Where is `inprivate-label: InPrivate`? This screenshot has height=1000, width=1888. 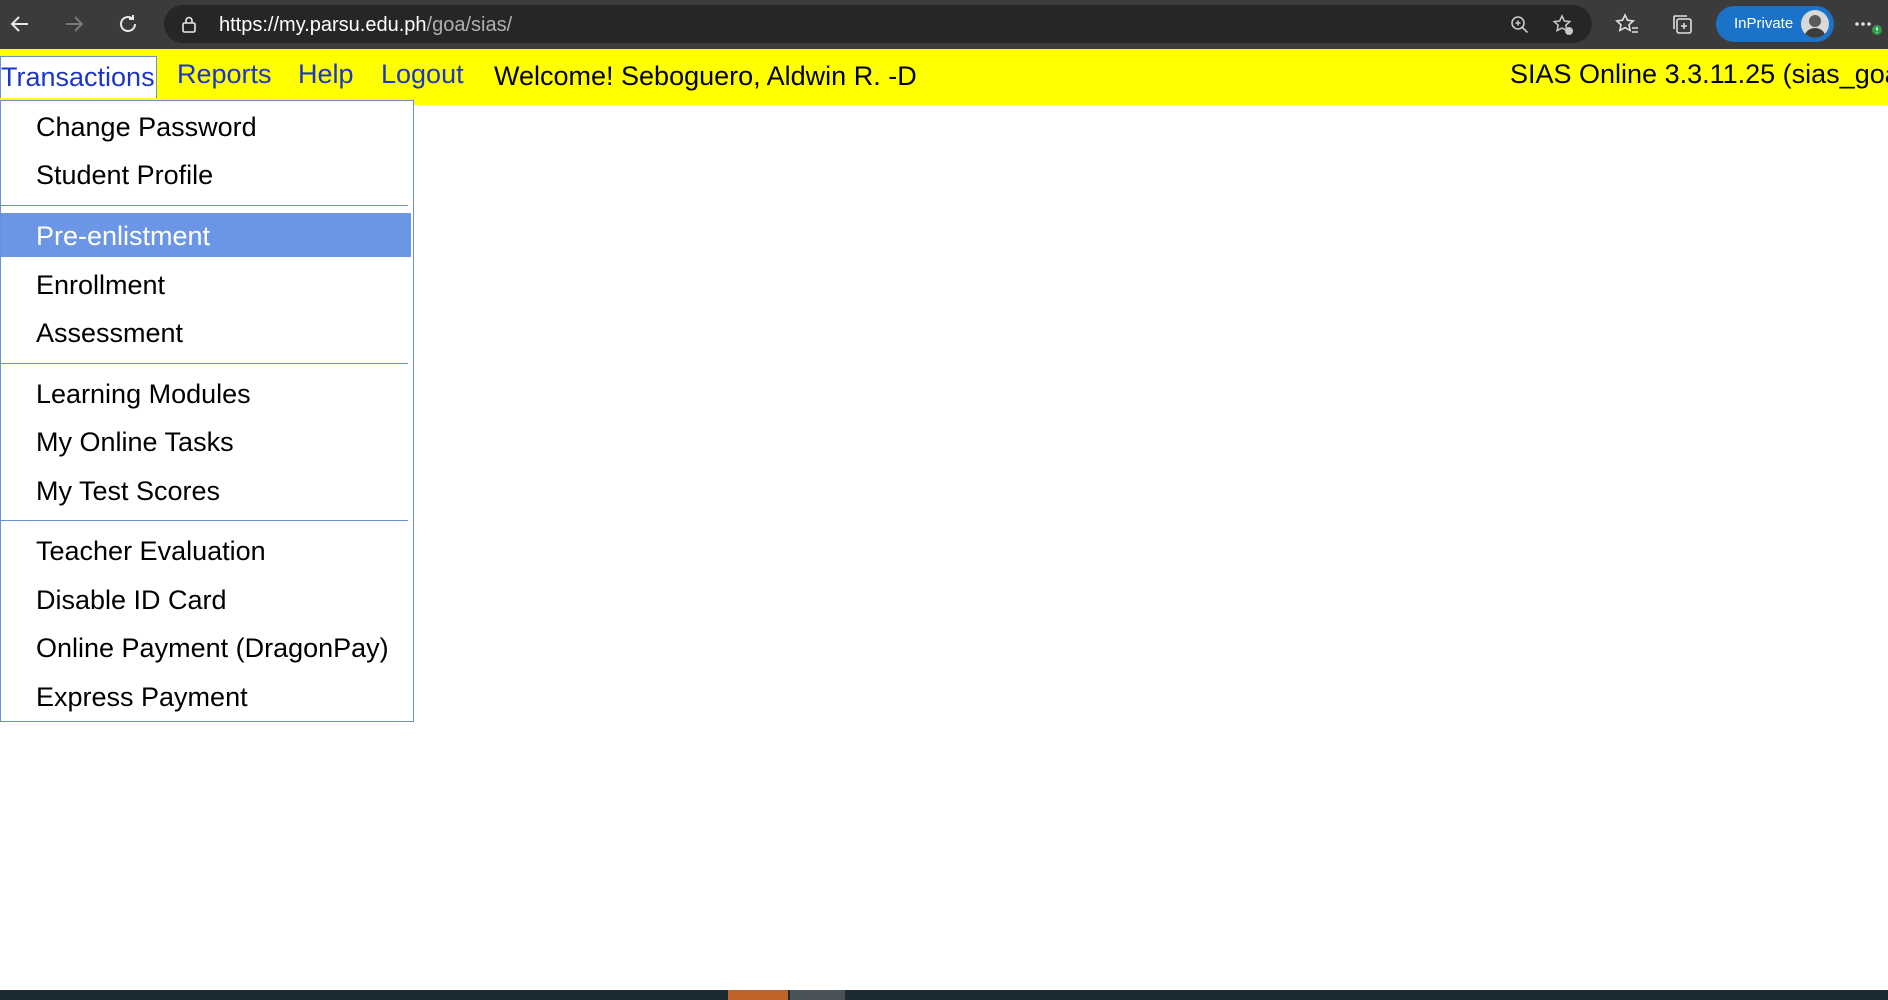 inprivate-label: InPrivate is located at coordinates (1764, 23).